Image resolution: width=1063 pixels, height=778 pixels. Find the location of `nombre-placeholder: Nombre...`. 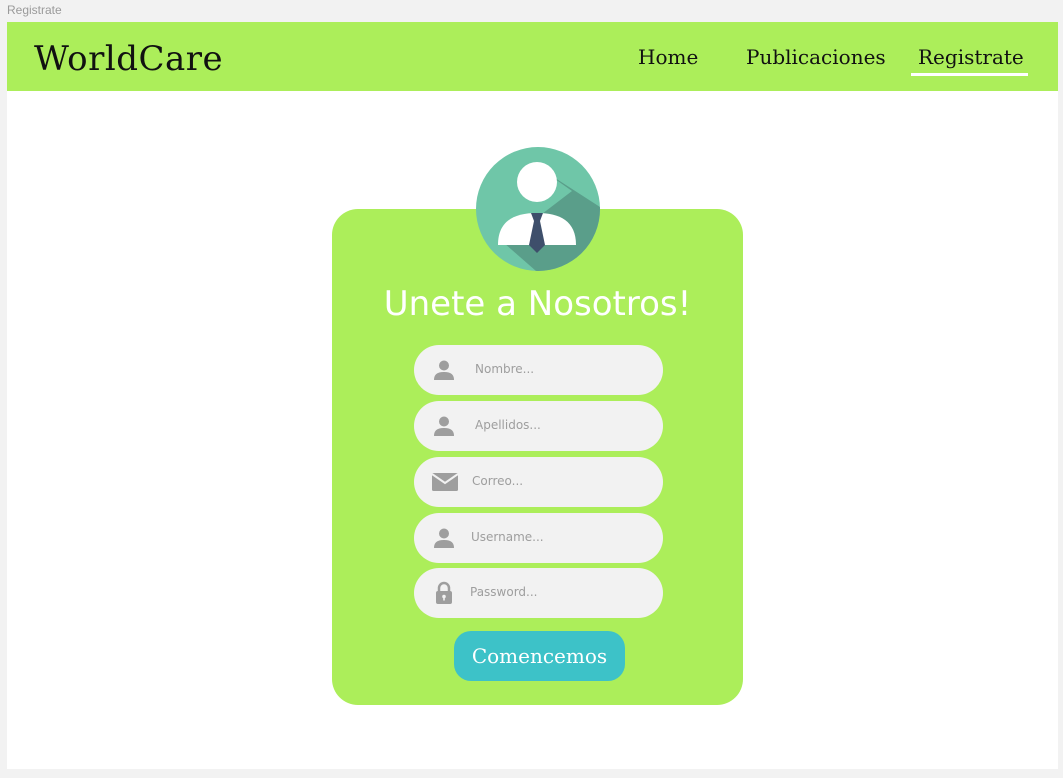

nombre-placeholder: Nombre... is located at coordinates (505, 369).